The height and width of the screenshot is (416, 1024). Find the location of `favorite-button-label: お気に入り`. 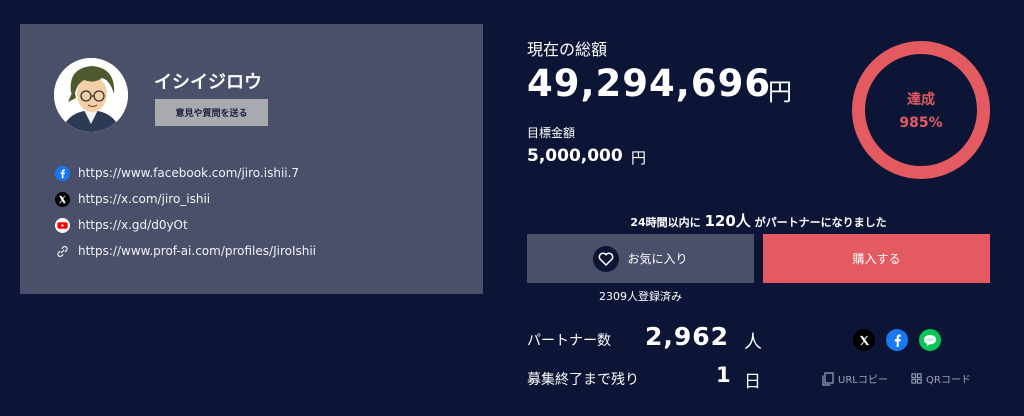

favorite-button-label: お気に入り is located at coordinates (657, 259).